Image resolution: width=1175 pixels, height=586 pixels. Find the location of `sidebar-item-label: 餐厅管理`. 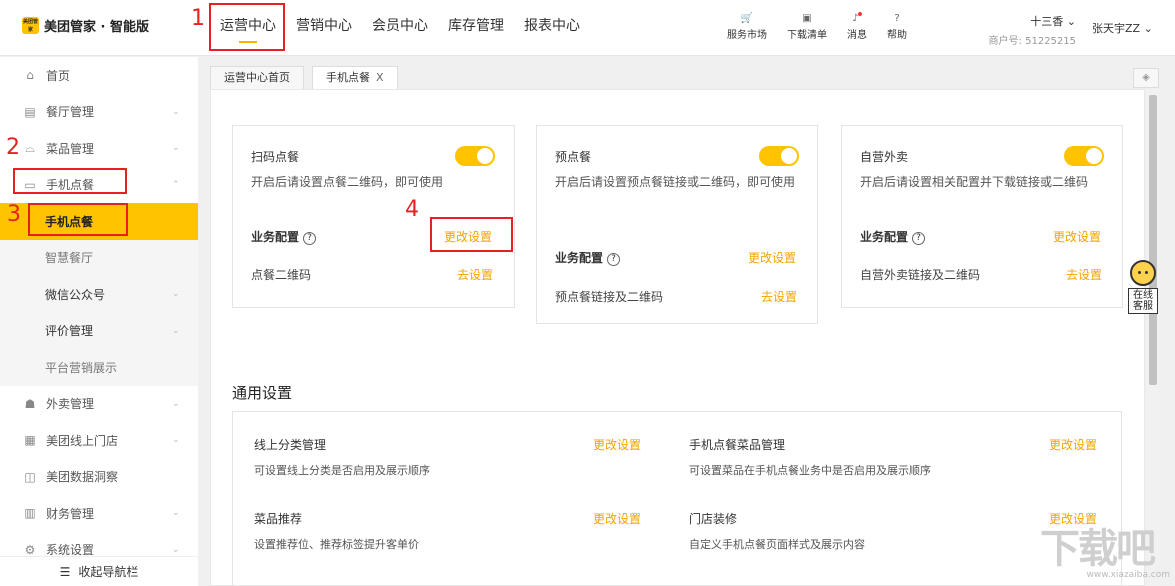

sidebar-item-label: 餐厅管理 is located at coordinates (70, 111).